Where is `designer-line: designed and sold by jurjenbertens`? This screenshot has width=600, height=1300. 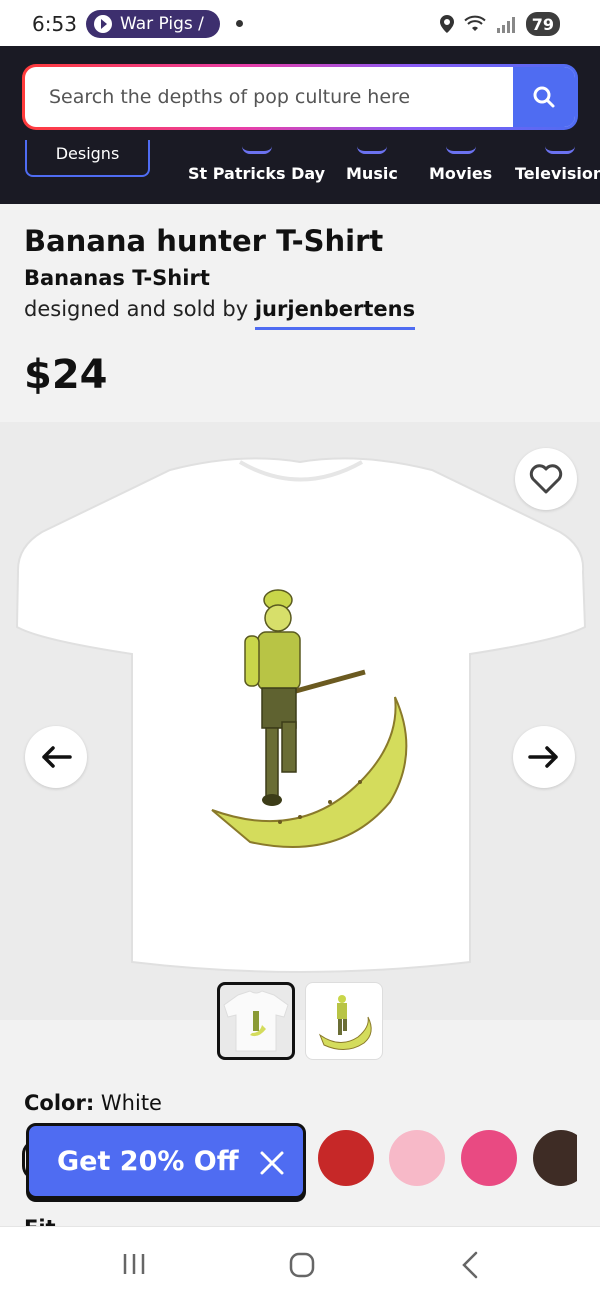
designer-line: designed and sold by jurjenbertens is located at coordinates (220, 313).